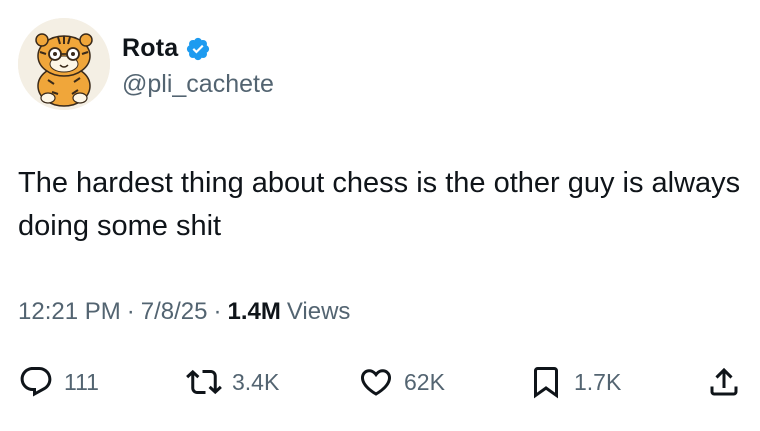  What do you see at coordinates (58, 382) in the screenshot?
I see `reply-button: 111` at bounding box center [58, 382].